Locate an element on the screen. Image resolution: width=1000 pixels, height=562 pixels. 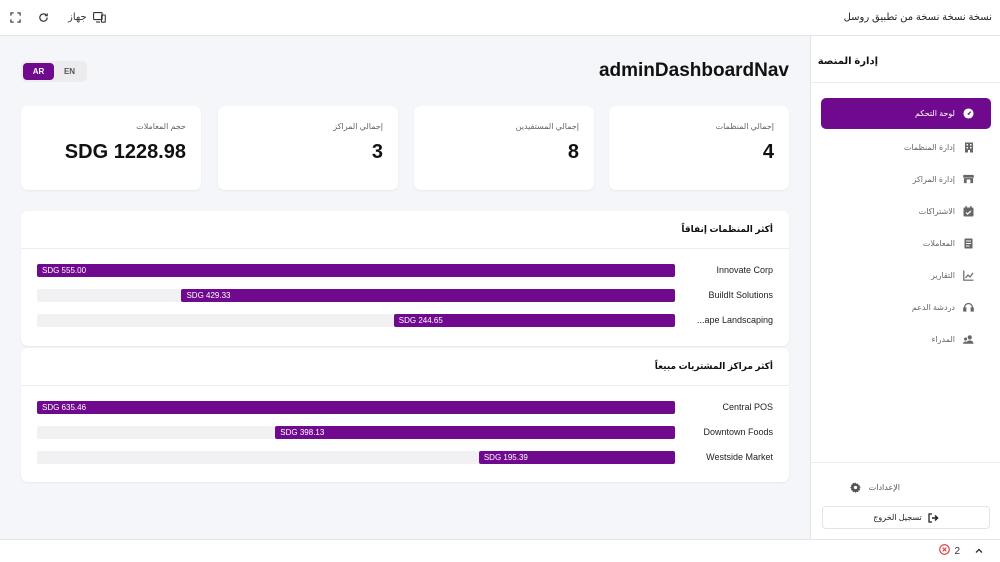
building-icon is located at coordinates (968, 147).